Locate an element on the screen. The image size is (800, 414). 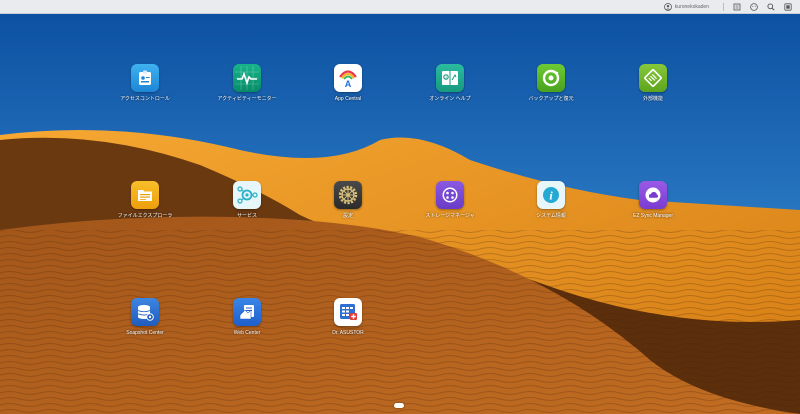
web-center-icon is located at coordinates (247, 312).